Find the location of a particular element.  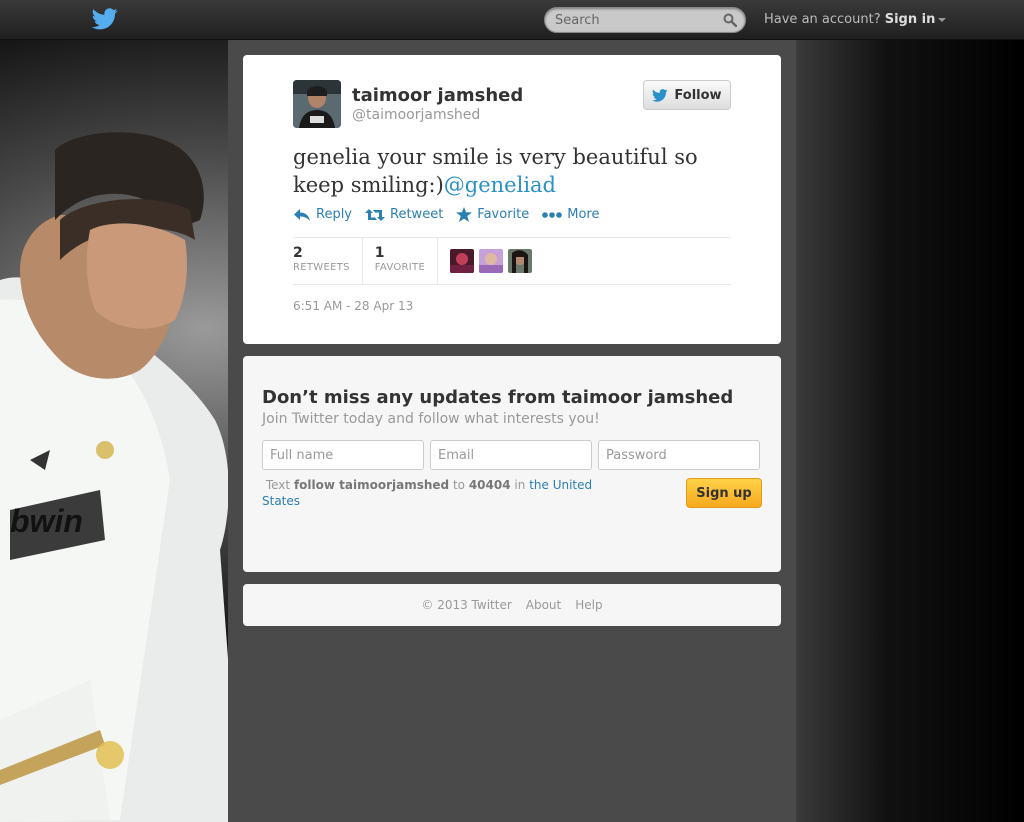

favorite-button: Favorite is located at coordinates (492, 214).